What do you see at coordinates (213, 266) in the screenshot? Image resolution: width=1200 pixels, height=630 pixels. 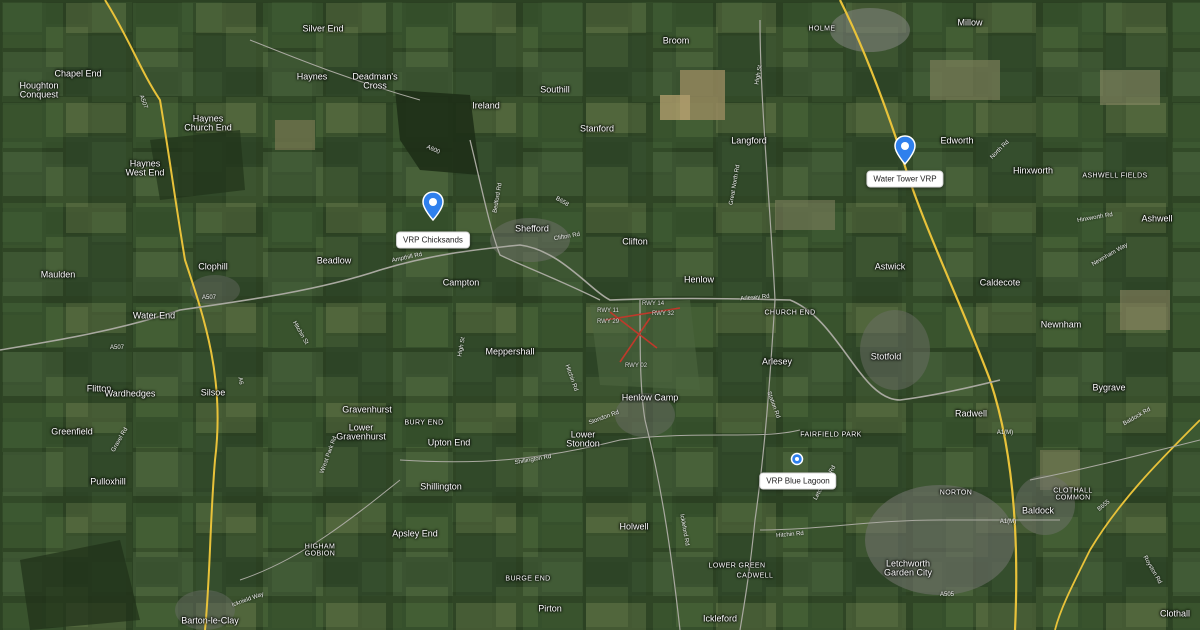 I see `place-label: Clophill` at bounding box center [213, 266].